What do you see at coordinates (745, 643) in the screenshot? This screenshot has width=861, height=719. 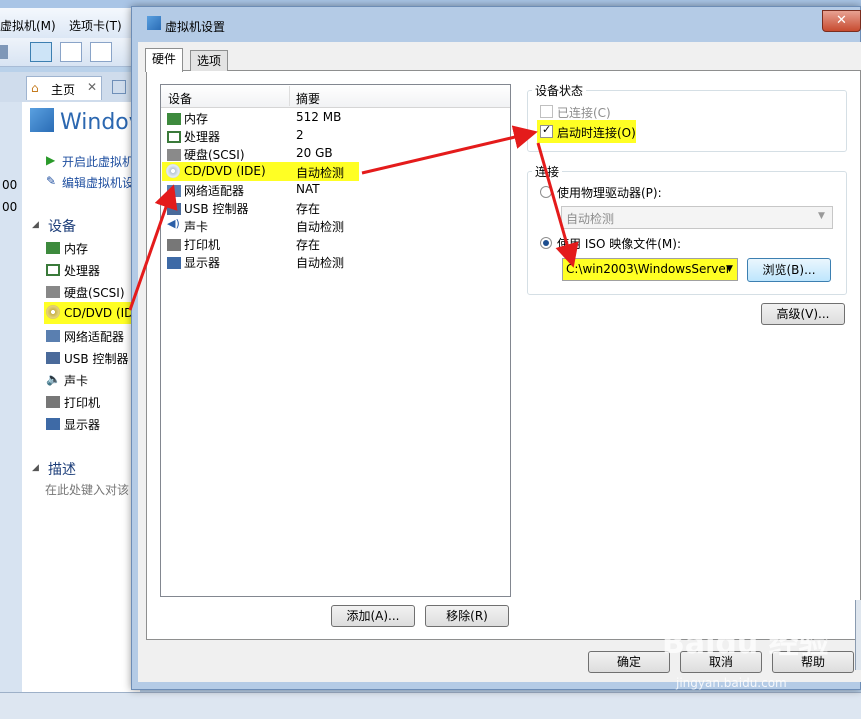 I see `baidu-watermark-logo: Baidu 经验` at bounding box center [745, 643].